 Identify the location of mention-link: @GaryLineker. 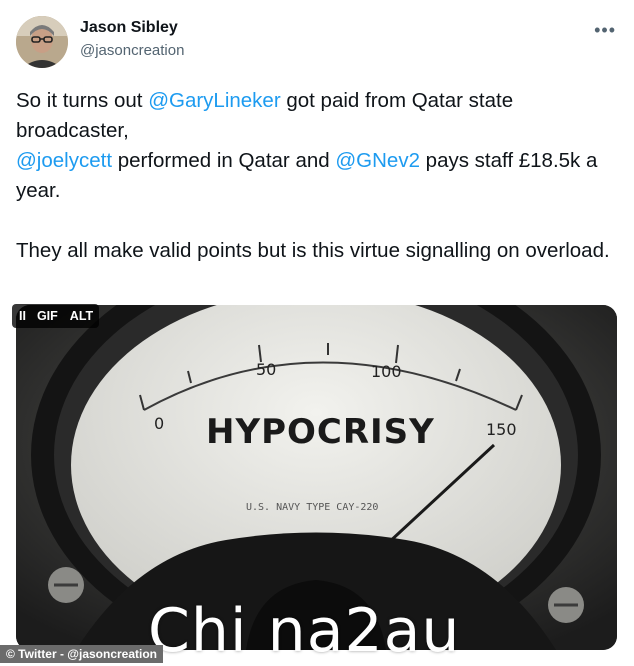
(214, 100).